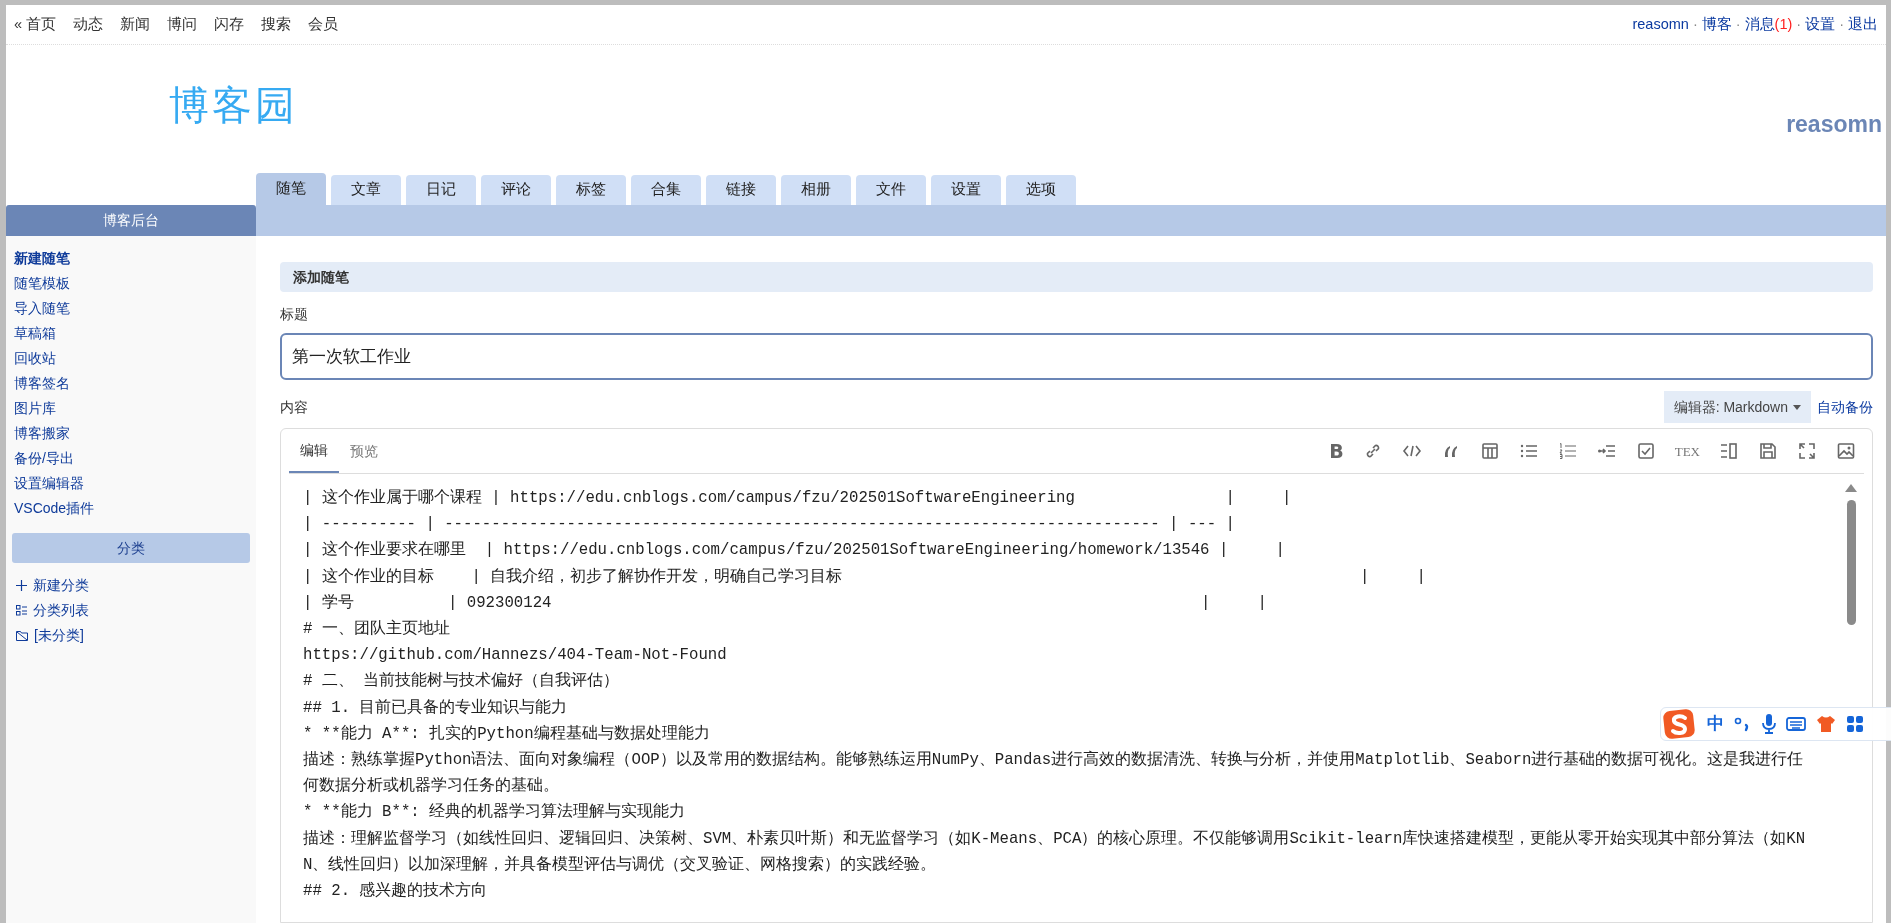 Image resolution: width=1891 pixels, height=923 pixels. I want to click on sidebar-link: 随笔模板, so click(42, 283).